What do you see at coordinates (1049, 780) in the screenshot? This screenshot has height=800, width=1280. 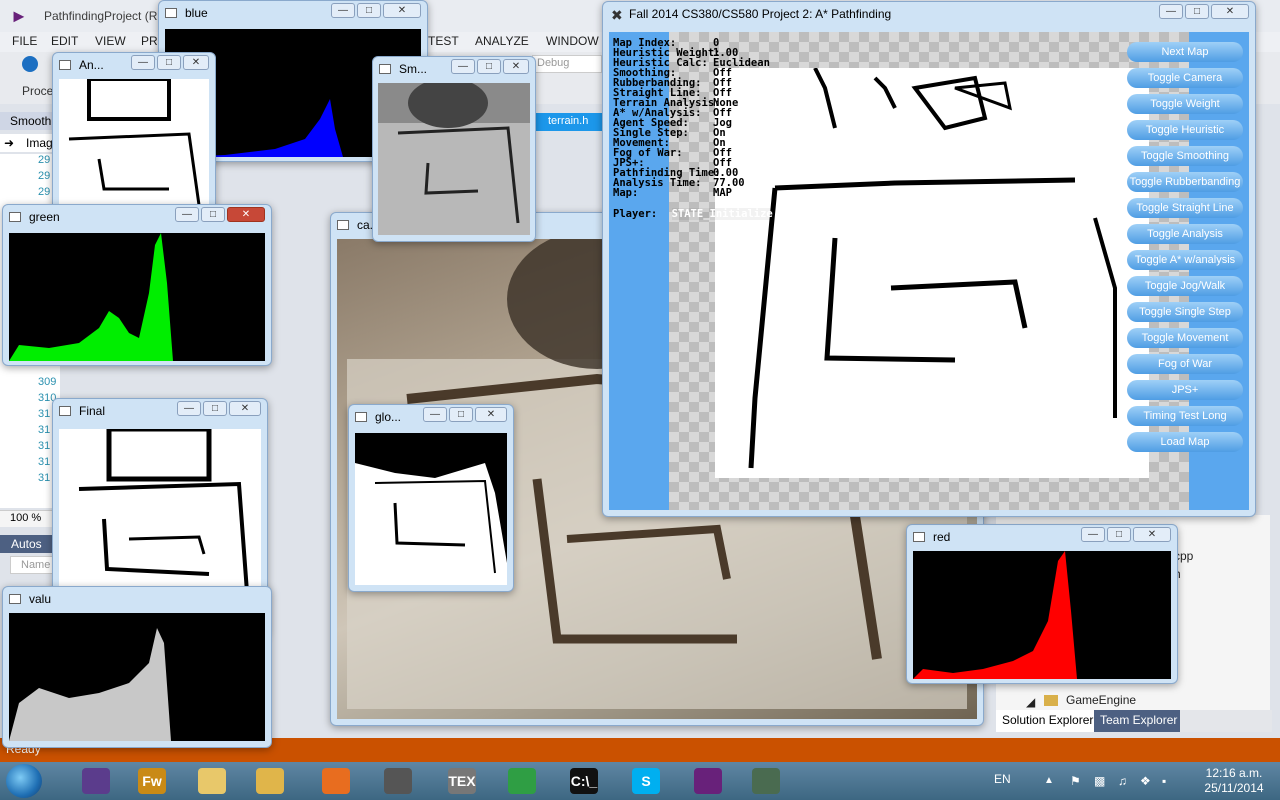 I see `show-hidden-icons-icon: ▲` at bounding box center [1049, 780].